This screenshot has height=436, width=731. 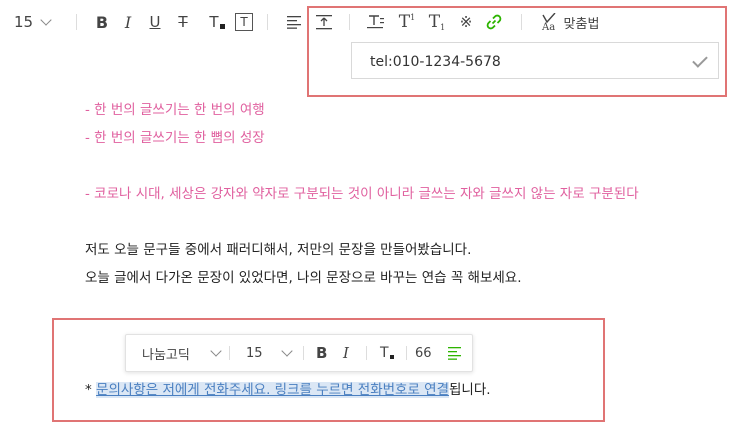 What do you see at coordinates (175, 110) in the screenshot?
I see `text-line: - 한 번의 글쓰기는 한 번의 여행` at bounding box center [175, 110].